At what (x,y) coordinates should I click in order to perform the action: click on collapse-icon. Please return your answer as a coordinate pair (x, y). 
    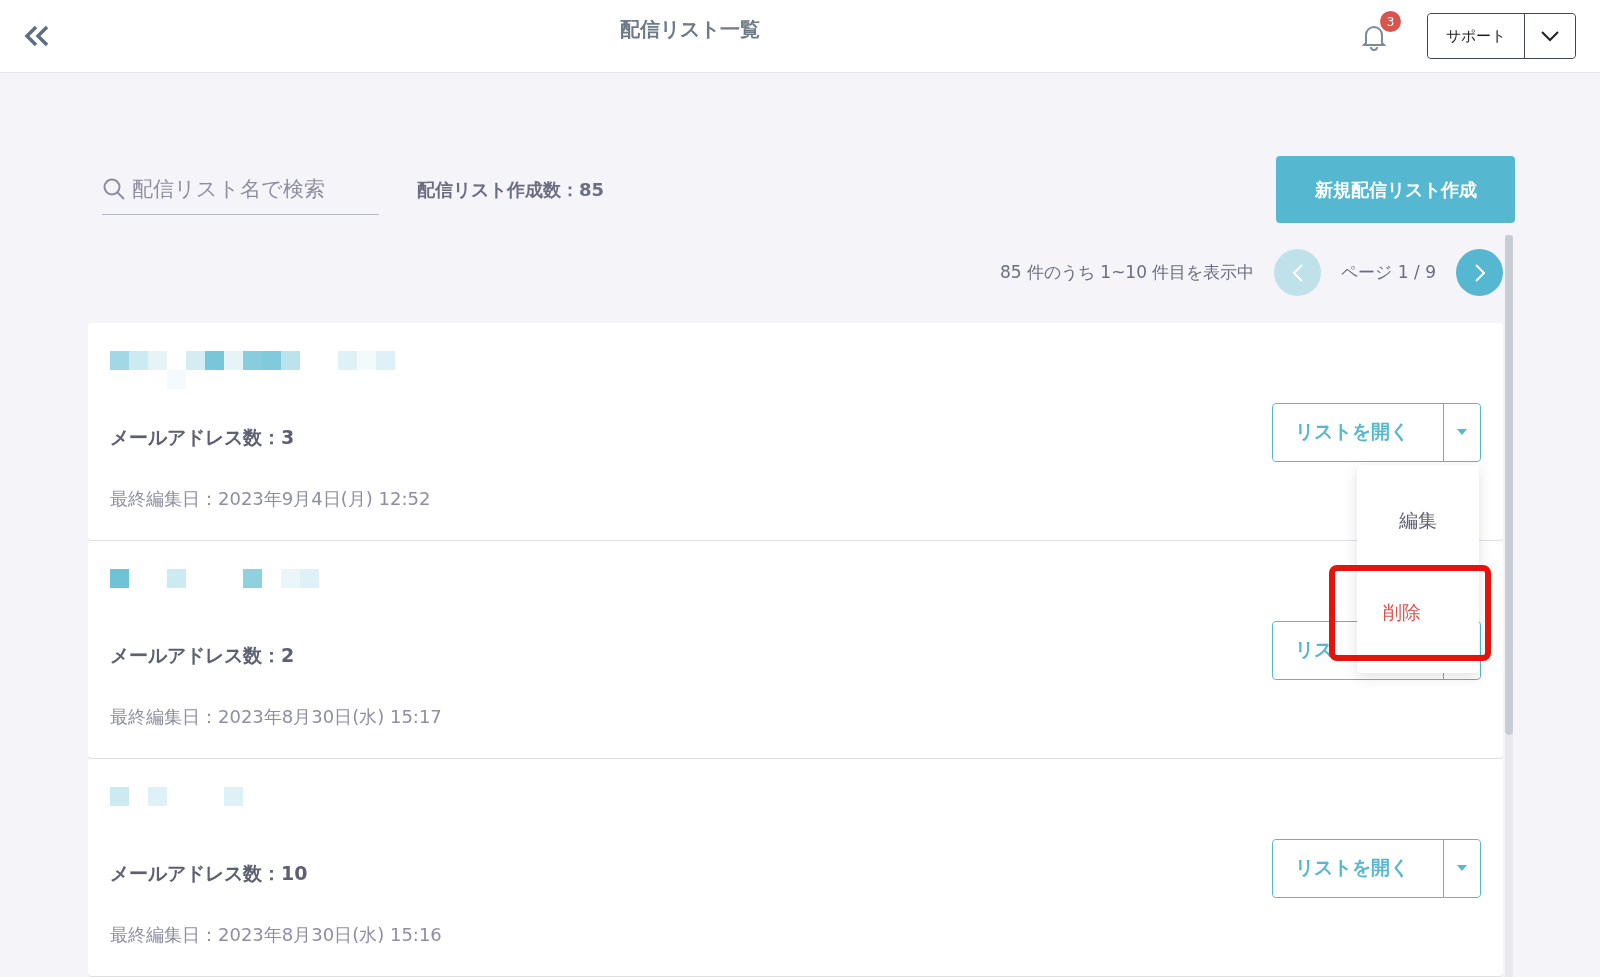
    Looking at the image, I should click on (37, 36).